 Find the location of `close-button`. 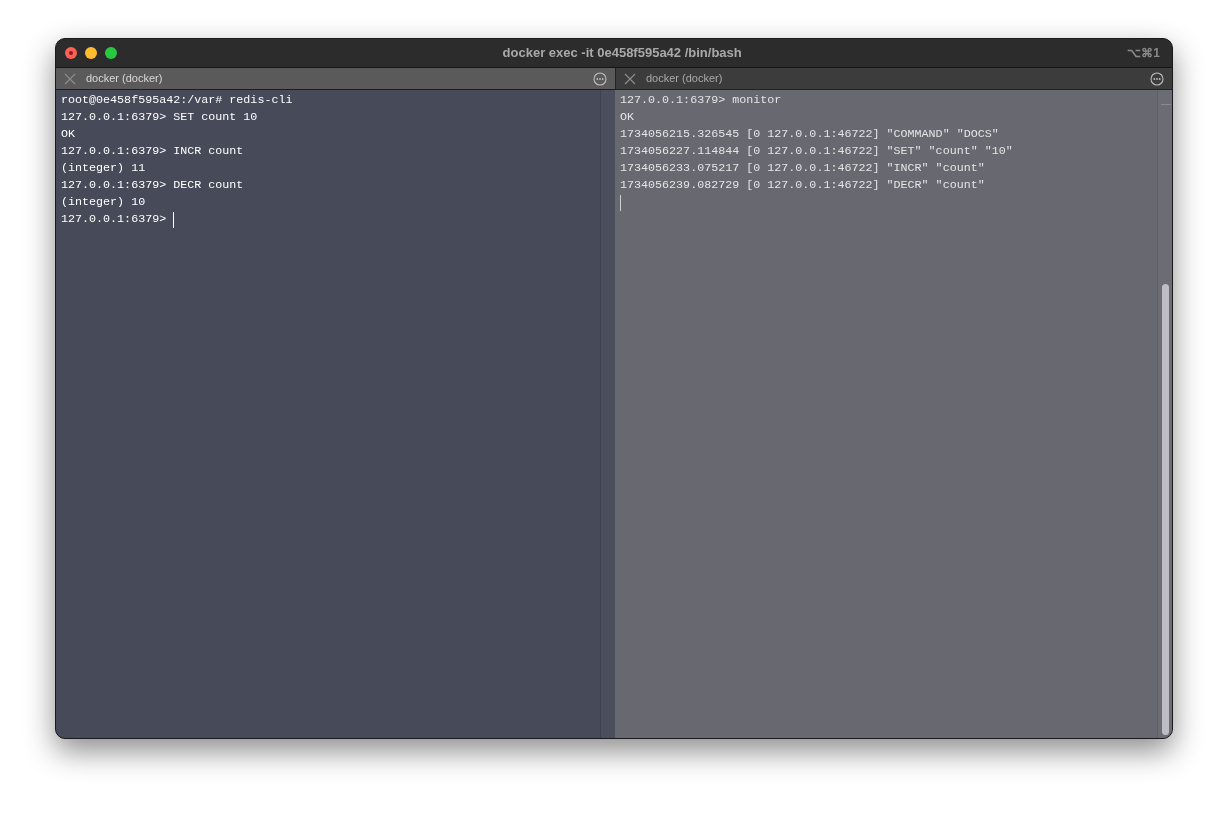

close-button is located at coordinates (71, 53).